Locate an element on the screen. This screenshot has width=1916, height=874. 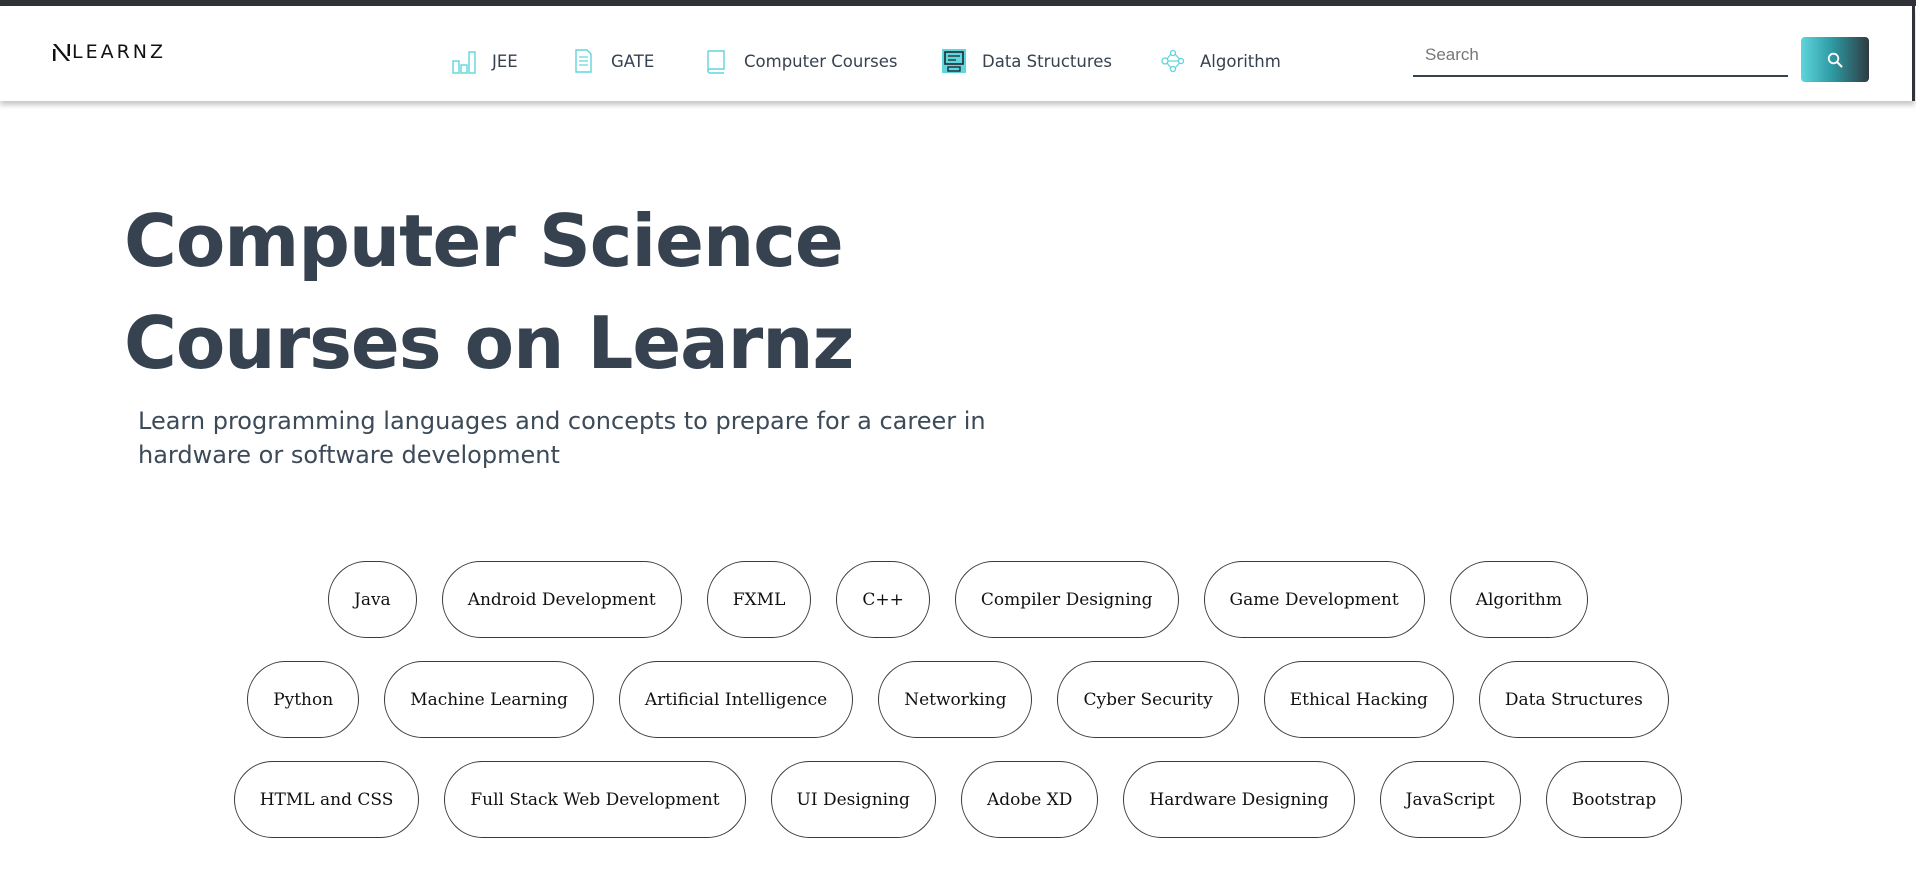
course-chip-android-development: Android Development is located at coordinates (561, 599).